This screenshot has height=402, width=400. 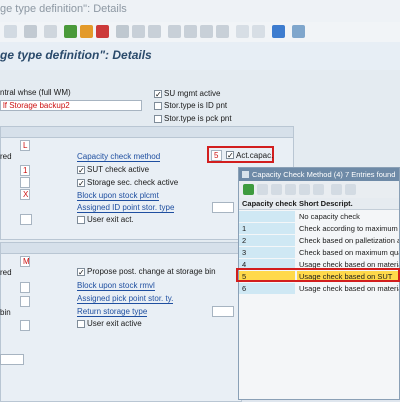 What do you see at coordinates (122, 31) in the screenshot?
I see `print-icon` at bounding box center [122, 31].